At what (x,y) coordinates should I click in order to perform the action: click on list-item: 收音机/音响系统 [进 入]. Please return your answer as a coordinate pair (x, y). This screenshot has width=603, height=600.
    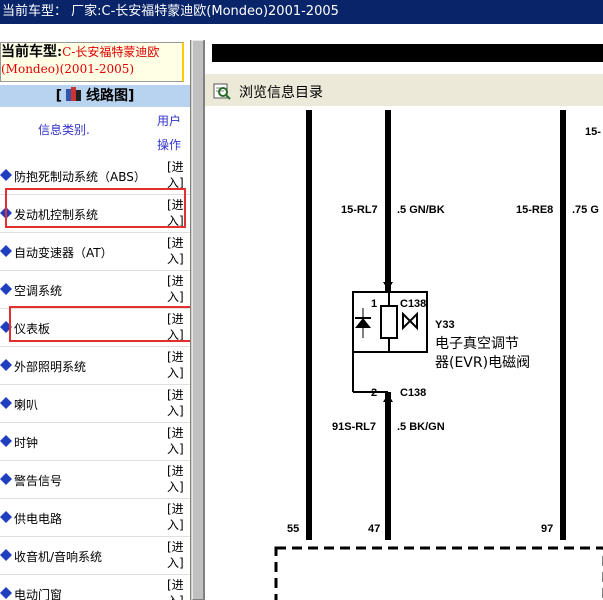
    Looking at the image, I should click on (95, 556).